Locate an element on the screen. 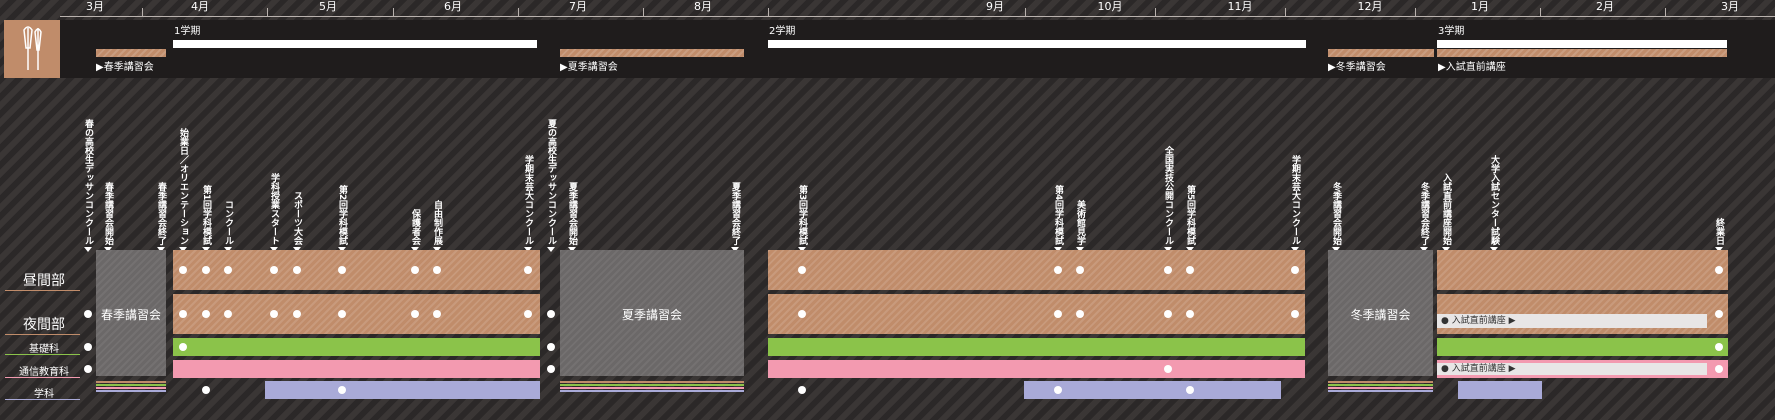 The image size is (1775, 420). month-label: 9月 is located at coordinates (995, 6).